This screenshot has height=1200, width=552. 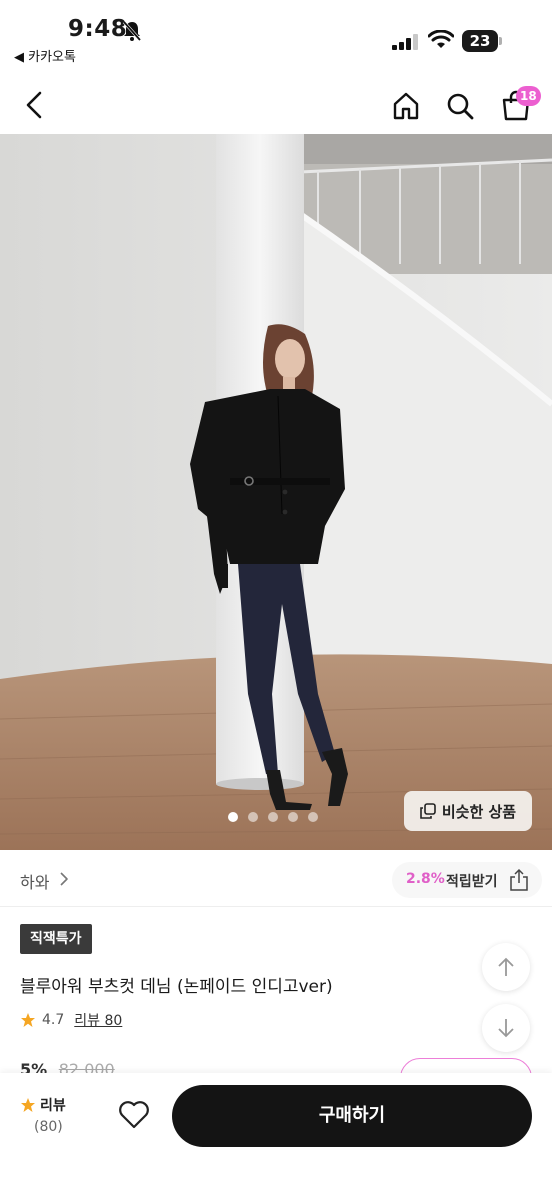 I want to click on search-icon, so click(x=460, y=106).